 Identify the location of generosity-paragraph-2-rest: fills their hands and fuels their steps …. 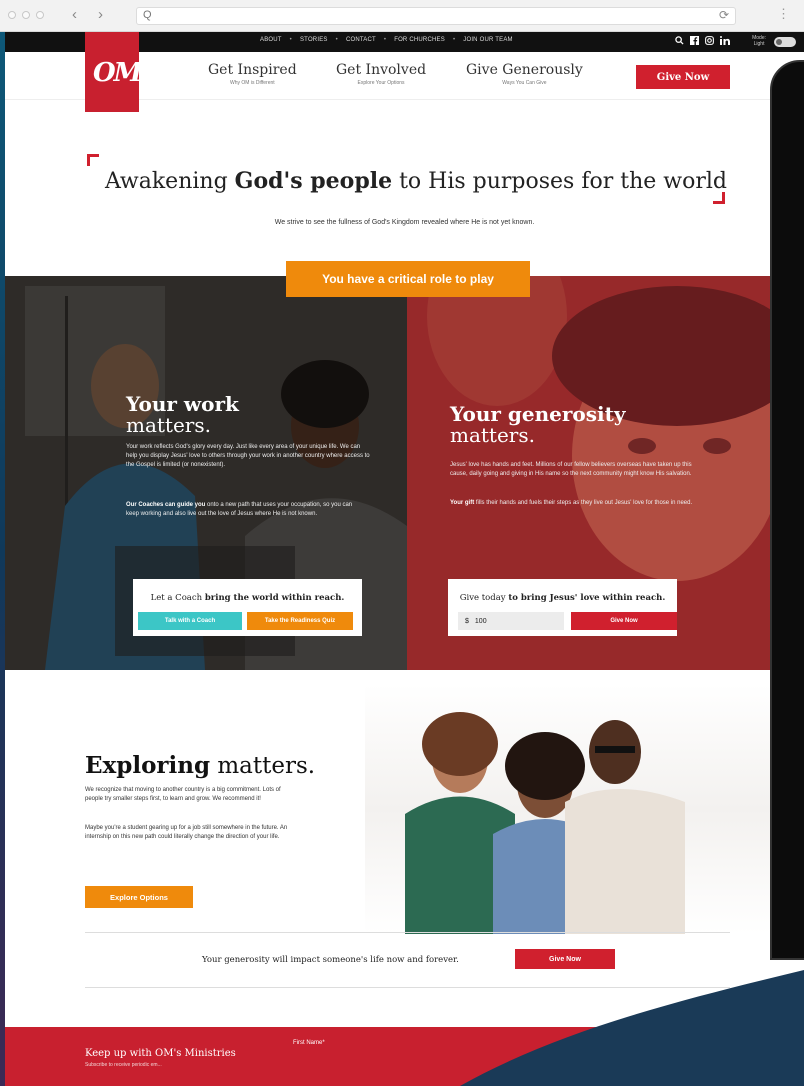
(583, 503).